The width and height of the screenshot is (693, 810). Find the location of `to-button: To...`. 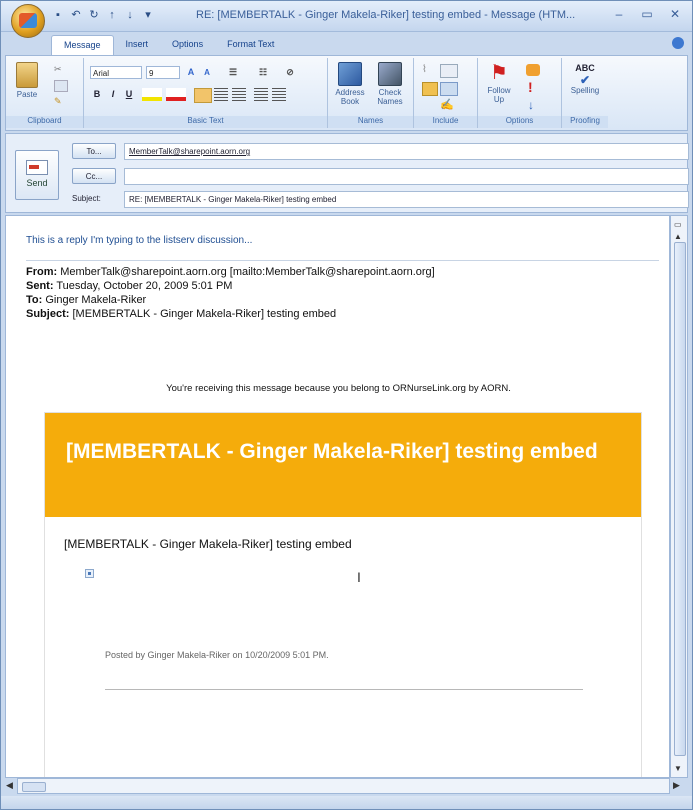

to-button: To... is located at coordinates (94, 151).